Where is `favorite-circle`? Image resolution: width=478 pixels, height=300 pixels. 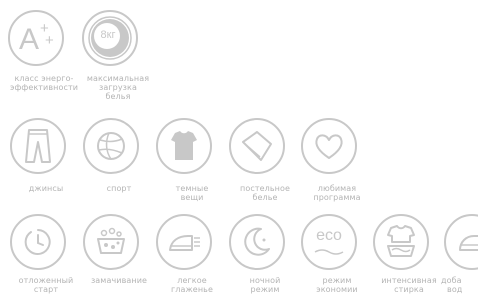 favorite-circle is located at coordinates (329, 146).